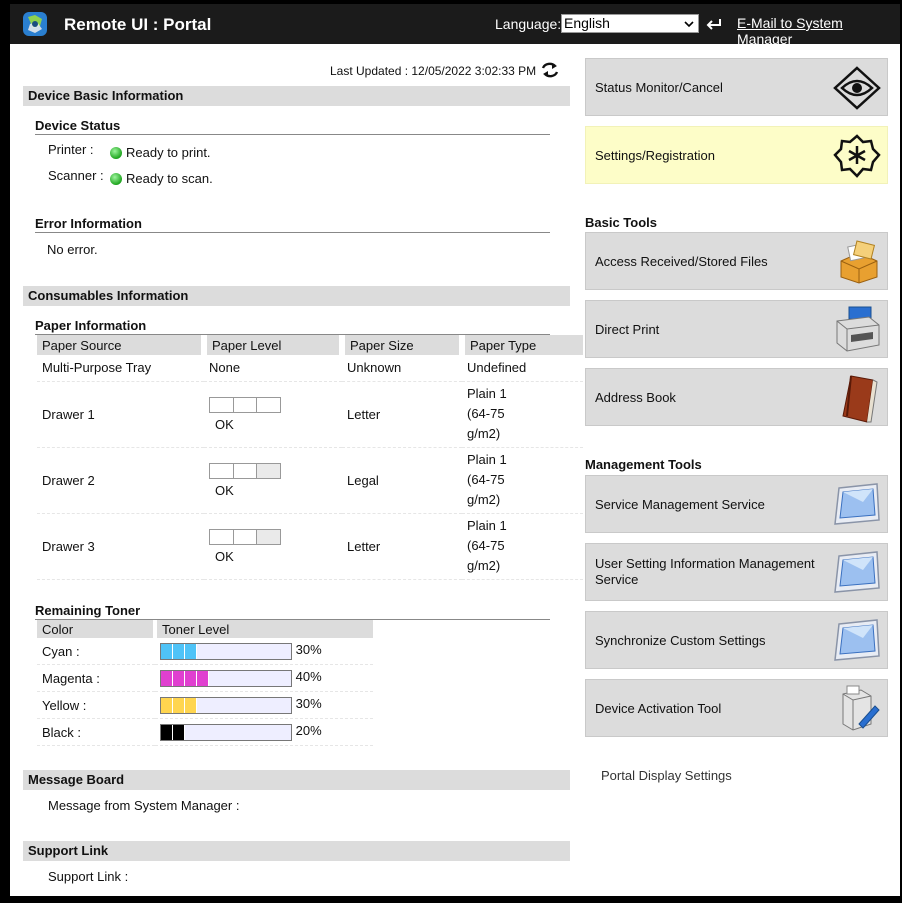  I want to click on toner-level-text: 40%, so click(308, 677).